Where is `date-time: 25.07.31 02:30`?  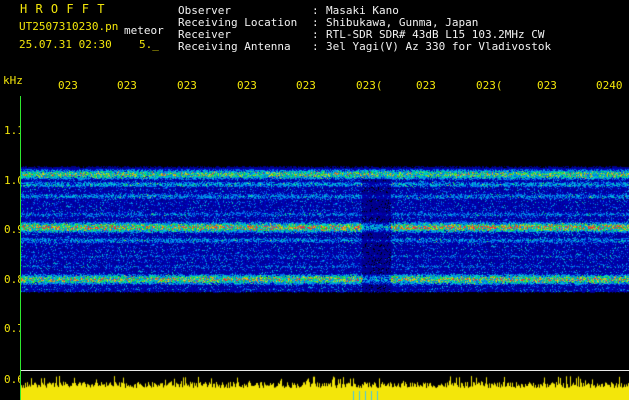 date-time: 25.07.31 02:30 is located at coordinates (65, 44).